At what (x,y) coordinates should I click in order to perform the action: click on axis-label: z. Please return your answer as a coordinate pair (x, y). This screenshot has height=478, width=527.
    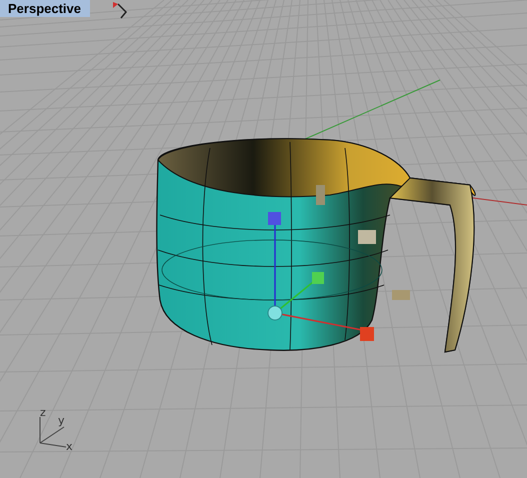
    Looking at the image, I should click on (43, 412).